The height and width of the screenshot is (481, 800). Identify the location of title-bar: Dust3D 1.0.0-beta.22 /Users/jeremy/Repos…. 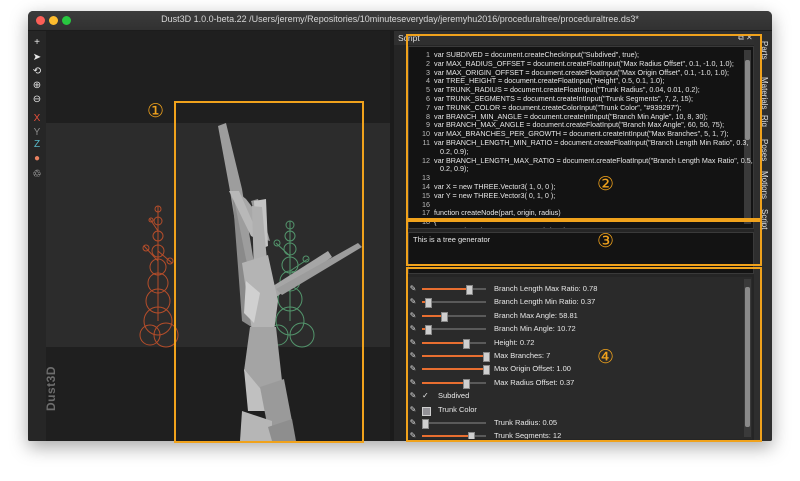
(400, 21).